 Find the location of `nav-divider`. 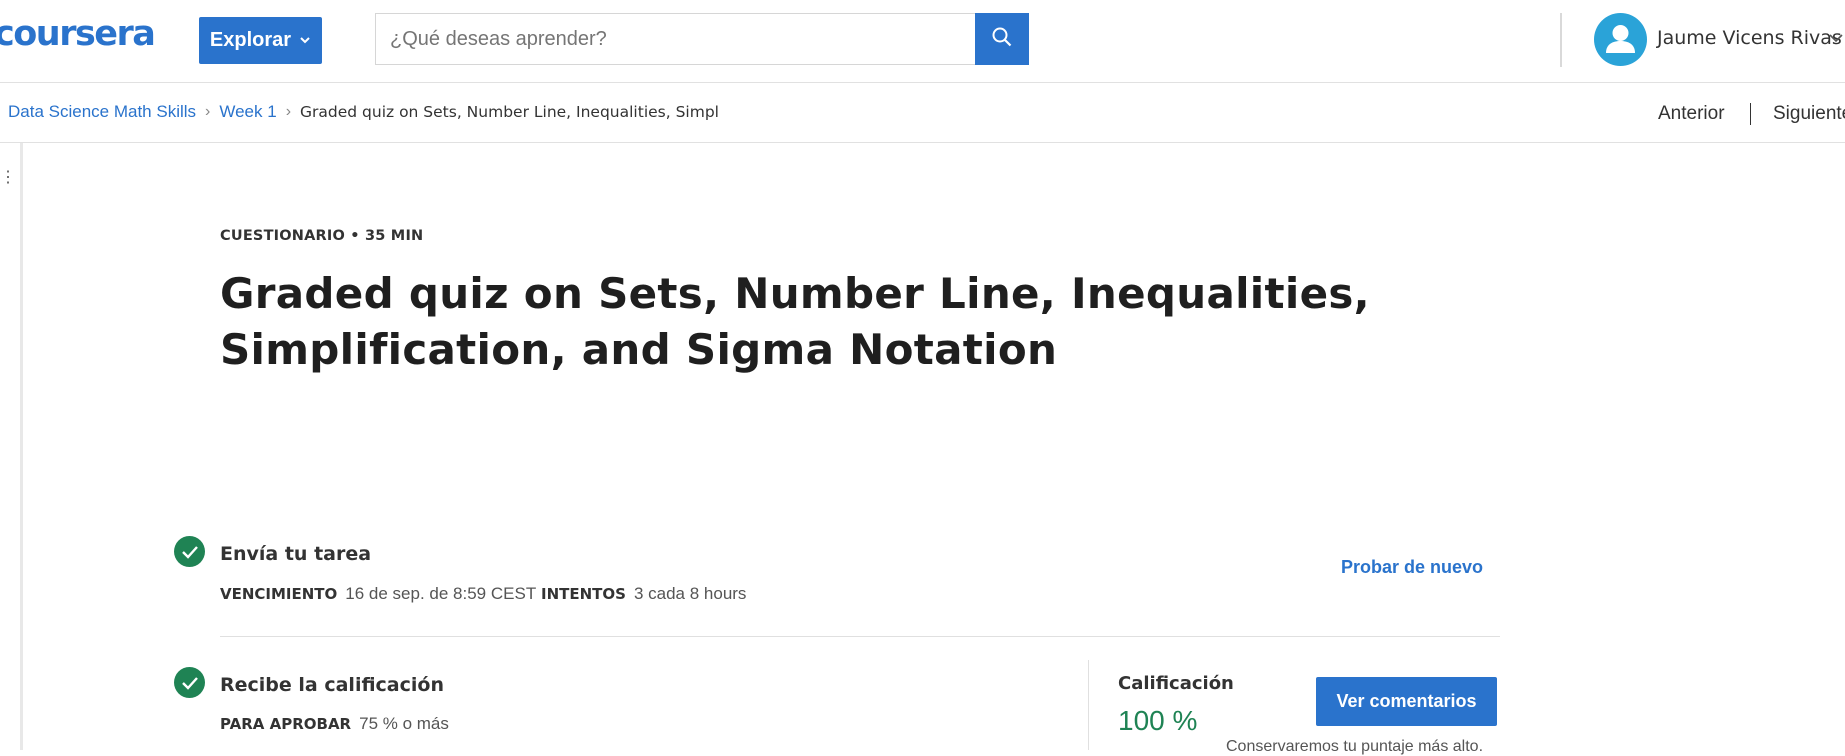

nav-divider is located at coordinates (1750, 114).